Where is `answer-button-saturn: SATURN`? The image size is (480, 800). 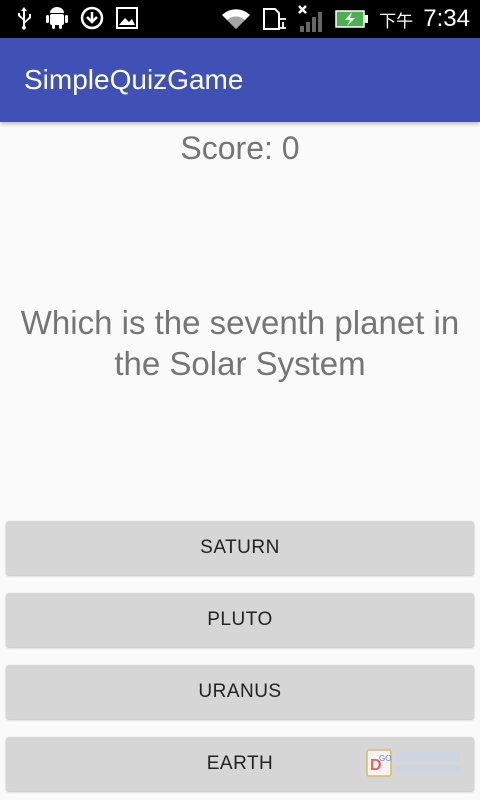
answer-button-saturn: SATURN is located at coordinates (240, 548).